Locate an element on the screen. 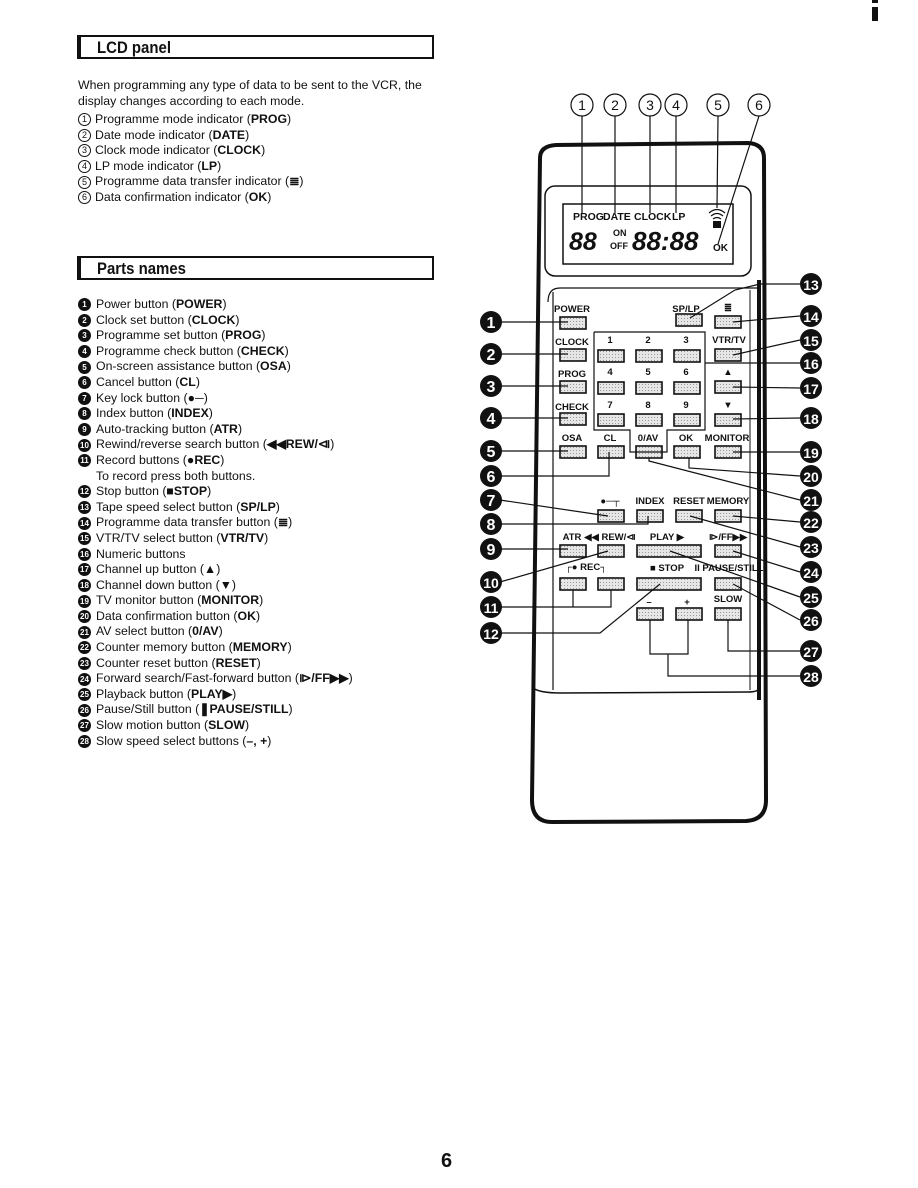 The image size is (918, 1188). button-cl: CL is located at coordinates (611, 446).